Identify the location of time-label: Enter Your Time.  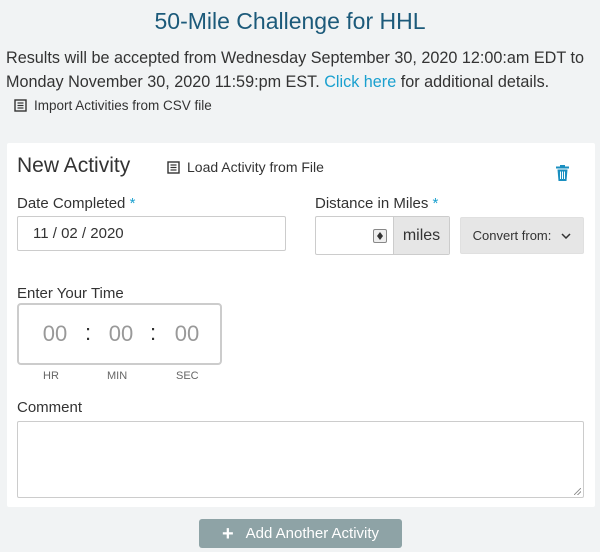
(70, 293).